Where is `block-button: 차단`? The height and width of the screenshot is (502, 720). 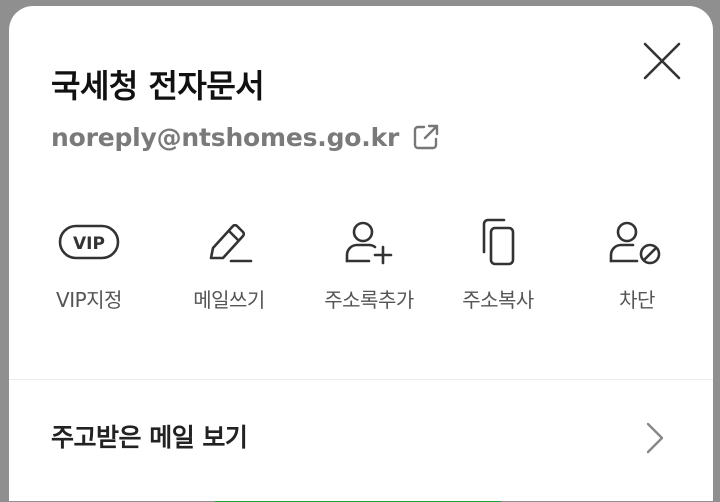
block-button: 차단 is located at coordinates (637, 263).